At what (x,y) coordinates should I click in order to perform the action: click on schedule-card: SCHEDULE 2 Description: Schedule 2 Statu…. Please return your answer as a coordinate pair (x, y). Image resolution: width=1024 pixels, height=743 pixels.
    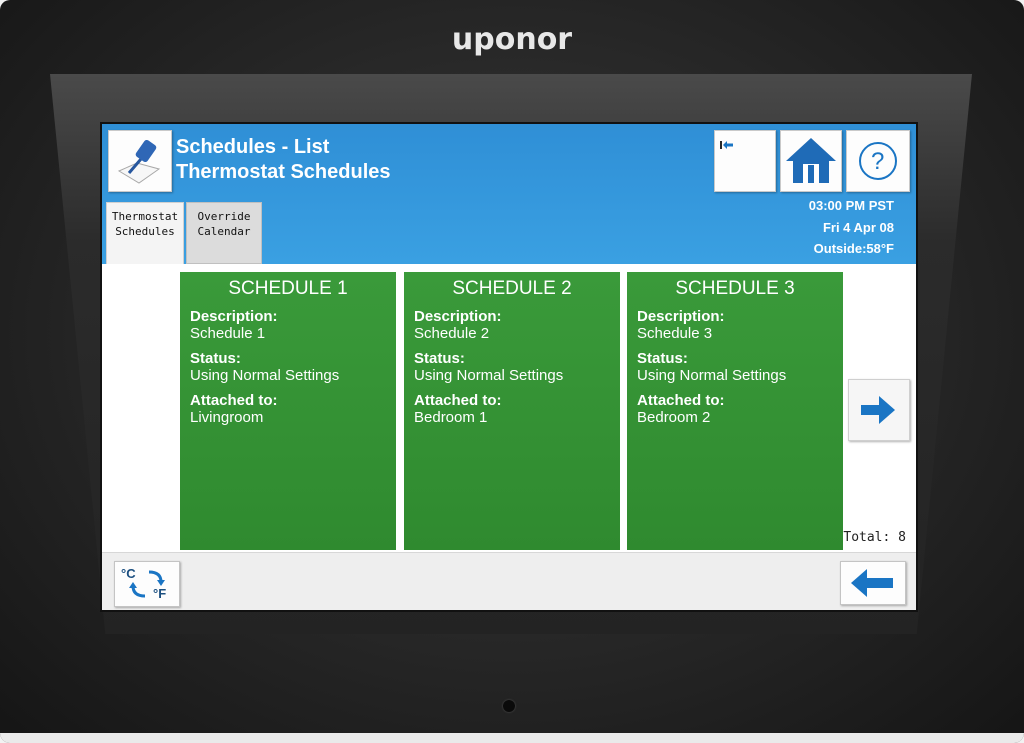
    Looking at the image, I should click on (512, 411).